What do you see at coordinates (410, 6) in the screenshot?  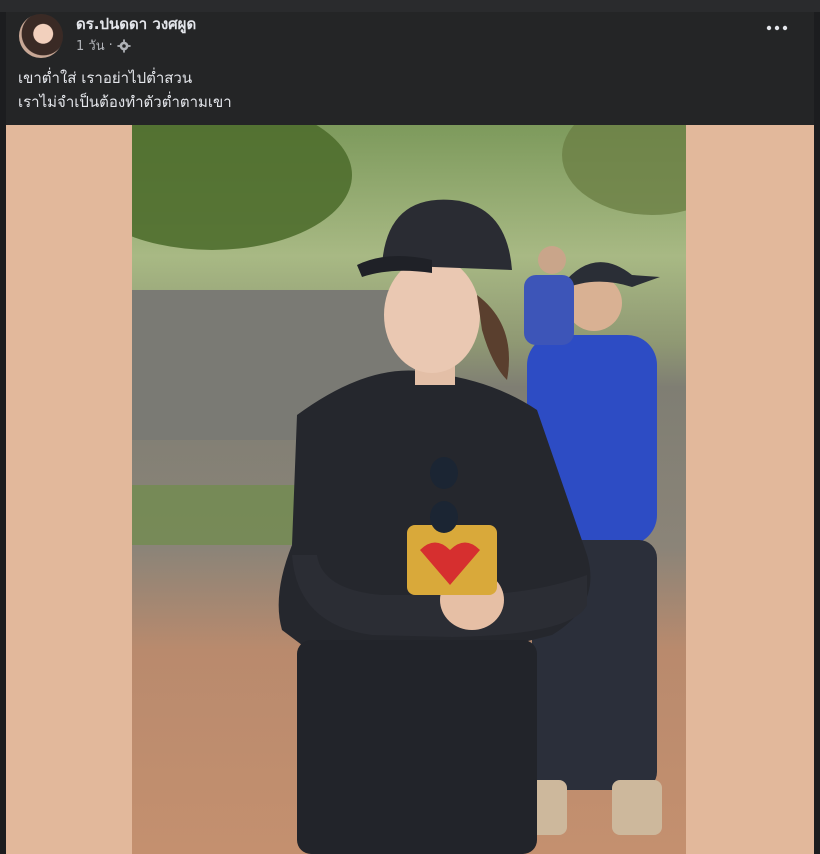 I see `top-bar` at bounding box center [410, 6].